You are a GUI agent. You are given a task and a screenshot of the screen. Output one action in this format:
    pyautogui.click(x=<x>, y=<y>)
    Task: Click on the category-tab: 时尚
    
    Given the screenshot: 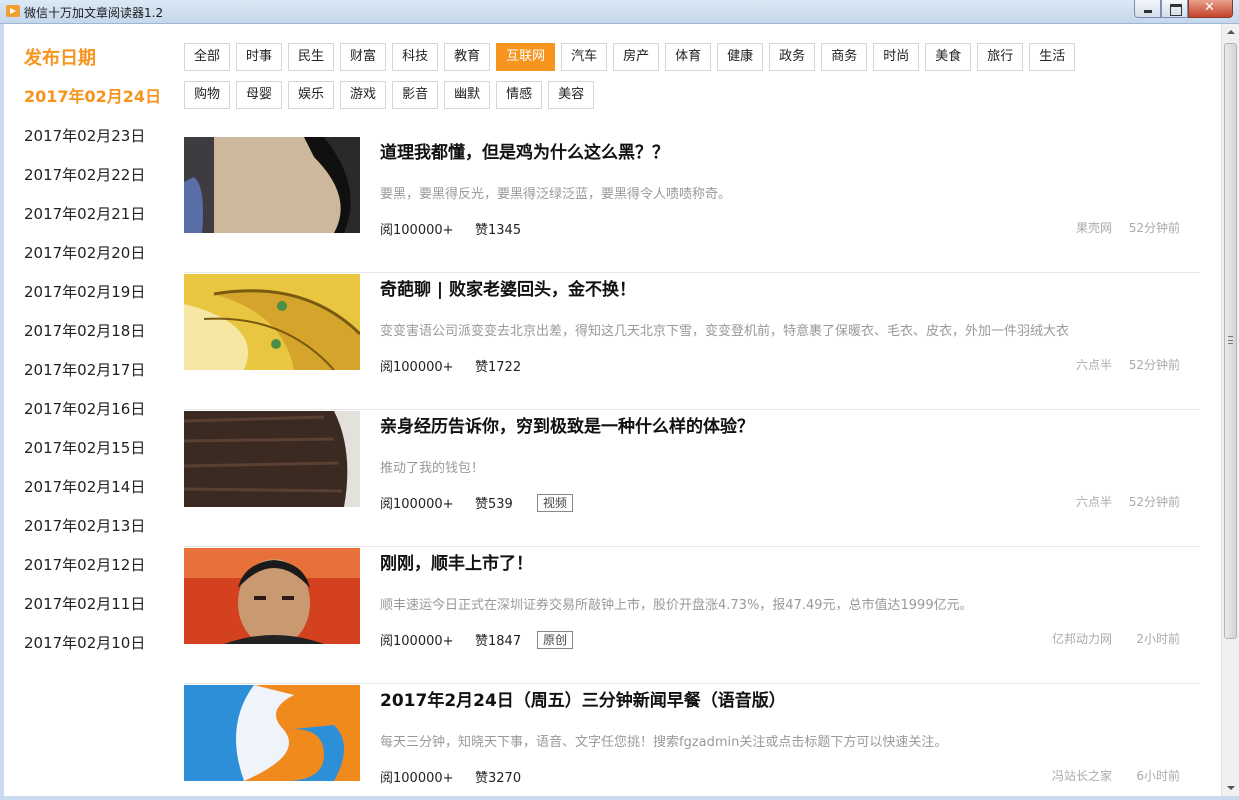 What is the action you would take?
    pyautogui.click(x=896, y=57)
    